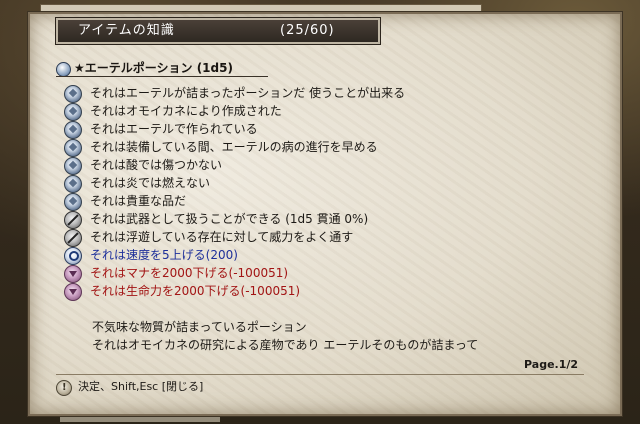 This screenshot has width=640, height=424. Describe the element at coordinates (551, 364) in the screenshot. I see `page-indicator: Page.1/2` at that location.